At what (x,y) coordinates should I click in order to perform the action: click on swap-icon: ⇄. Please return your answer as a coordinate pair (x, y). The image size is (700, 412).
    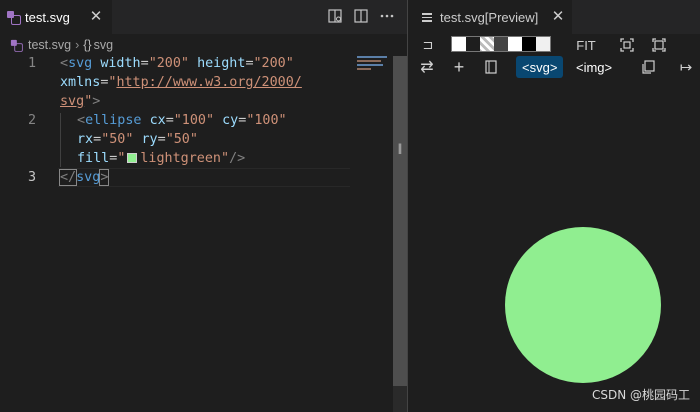
    Looking at the image, I should click on (427, 67).